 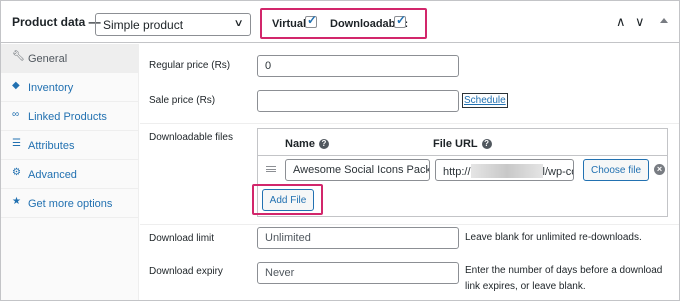 What do you see at coordinates (51, 146) in the screenshot?
I see `tab-label: Attributes` at bounding box center [51, 146].